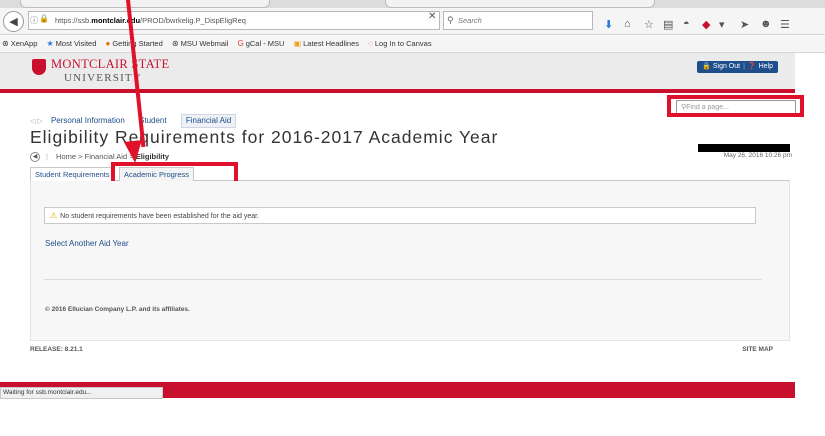  I want to click on firefox-icon: ●, so click(108, 43).